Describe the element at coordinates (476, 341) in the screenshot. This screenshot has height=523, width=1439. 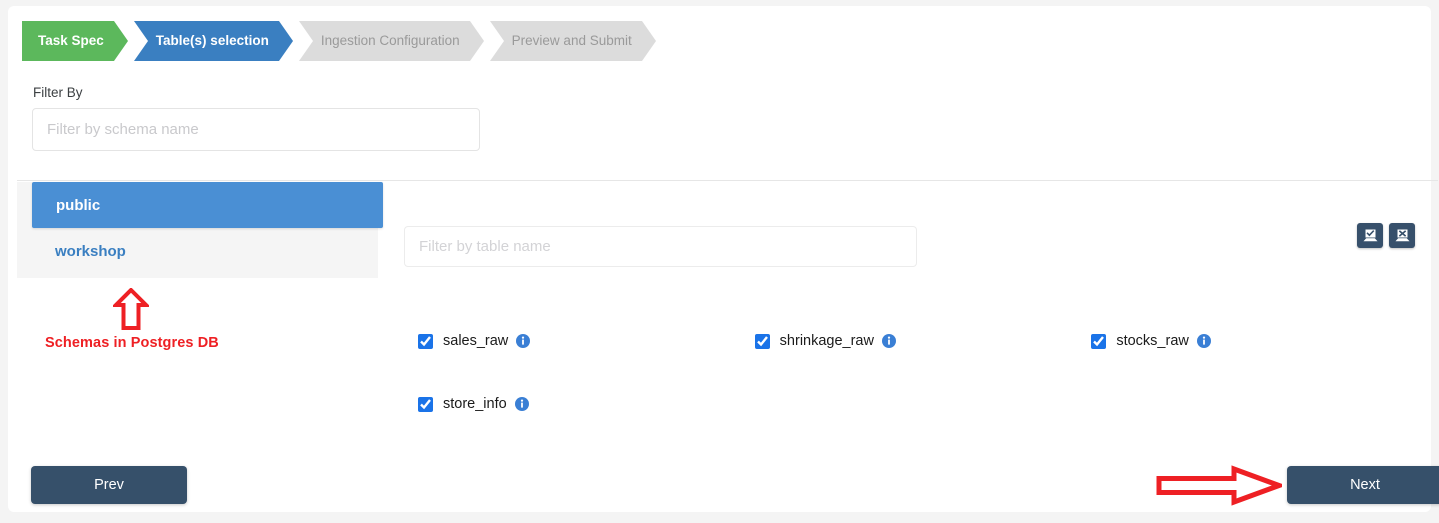
I see `table-name-label: sales_raw` at that location.